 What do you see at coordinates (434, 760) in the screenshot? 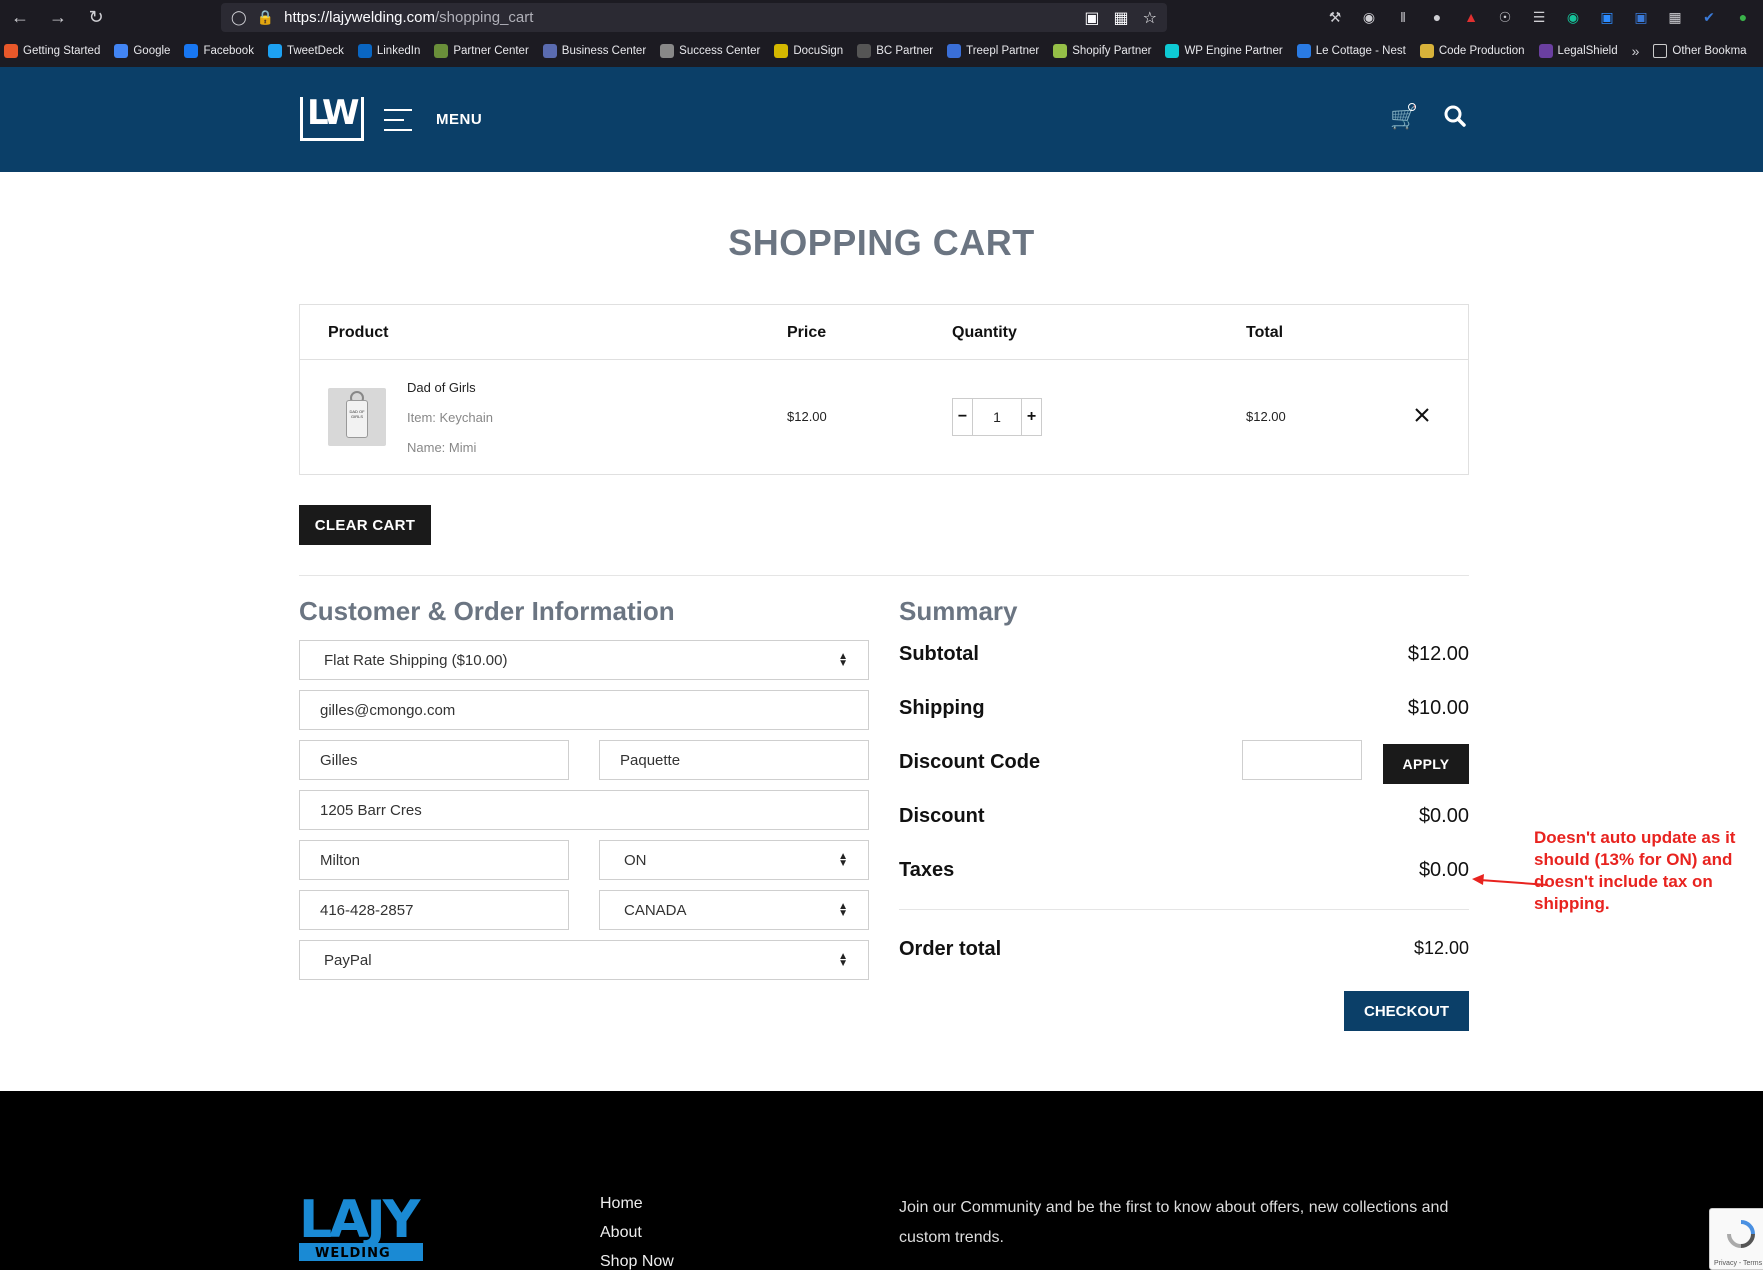
I see `first-name-field: Gilles` at bounding box center [434, 760].